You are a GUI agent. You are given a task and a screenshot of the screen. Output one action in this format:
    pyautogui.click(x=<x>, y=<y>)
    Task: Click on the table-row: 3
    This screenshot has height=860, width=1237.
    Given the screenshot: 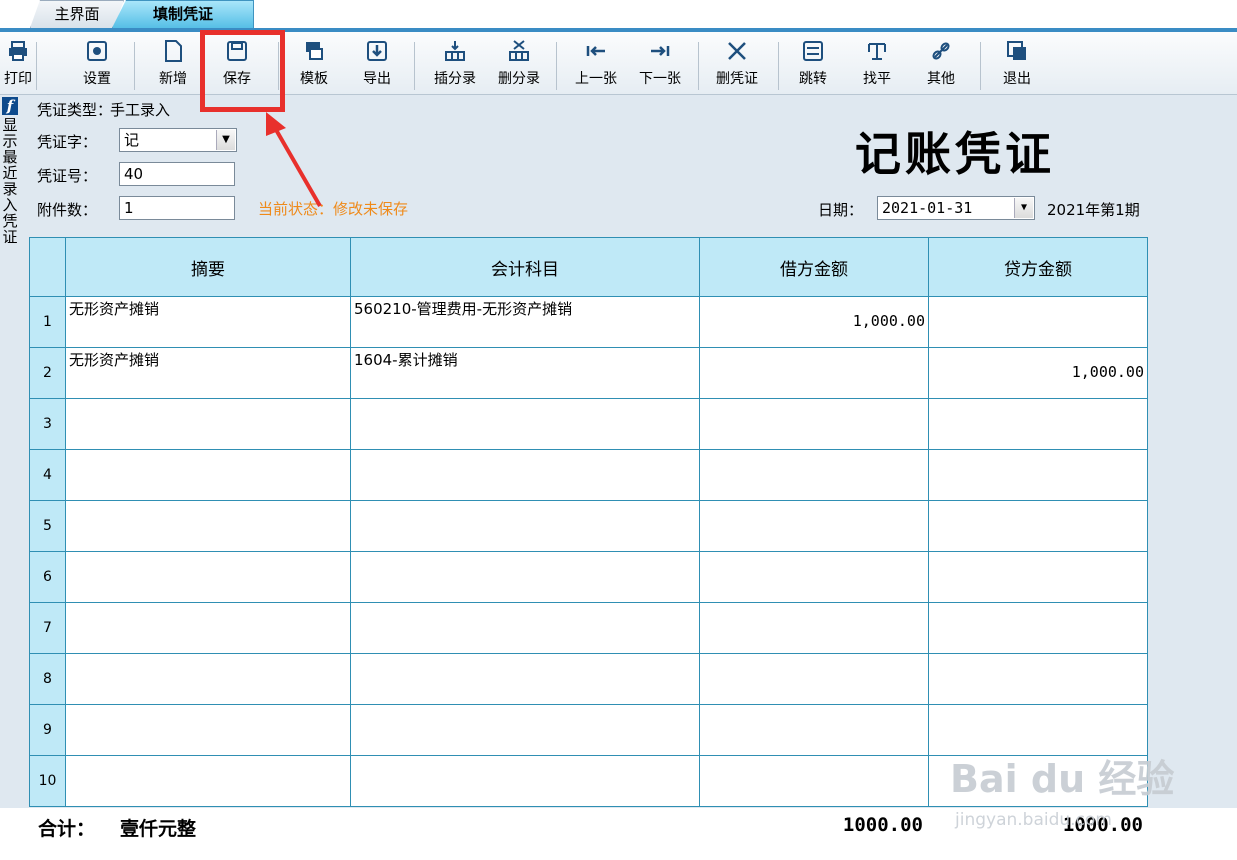 What is the action you would take?
    pyautogui.click(x=588, y=424)
    